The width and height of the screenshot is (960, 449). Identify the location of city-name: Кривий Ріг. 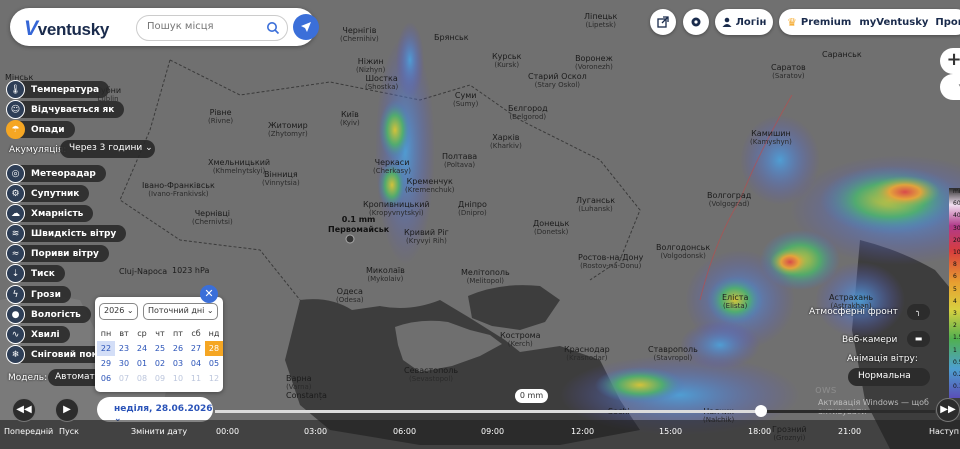
(426, 232).